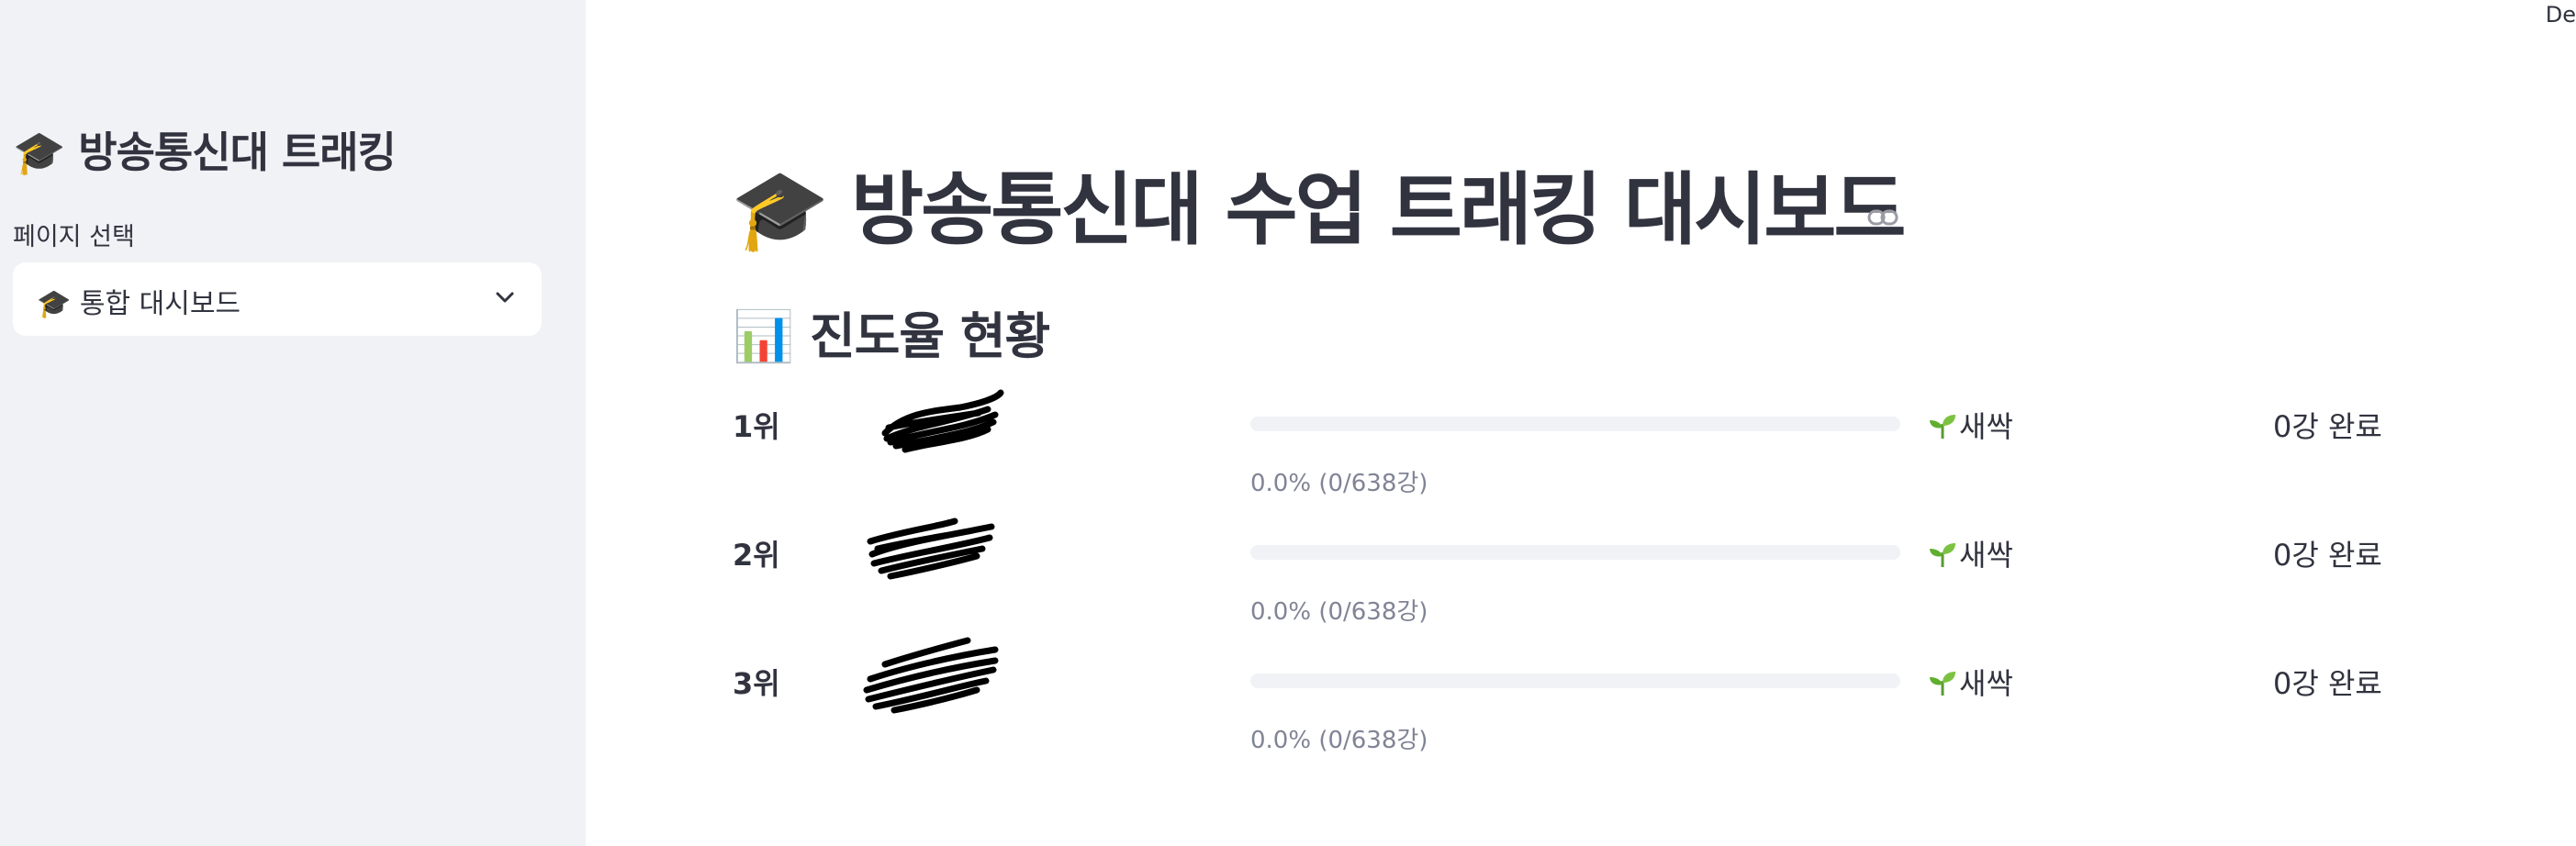 The width and height of the screenshot is (2576, 846). I want to click on page-select-value: 🎓 통합 대시보드, so click(139, 304).